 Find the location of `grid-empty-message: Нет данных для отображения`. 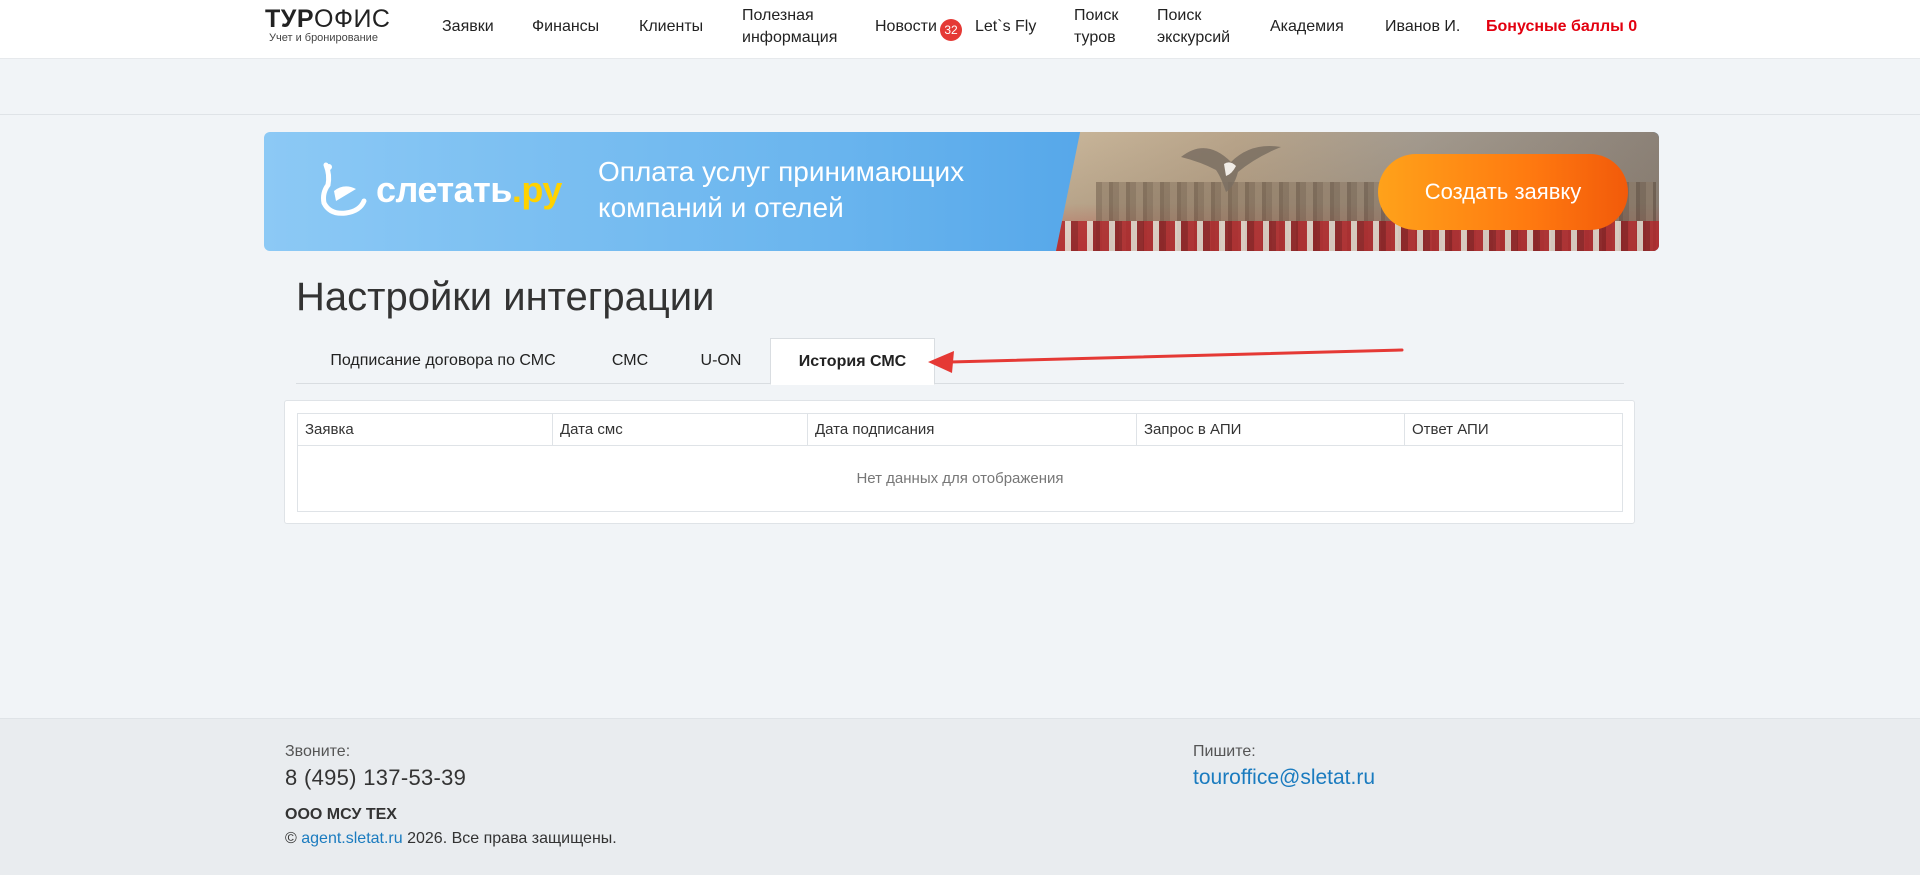

grid-empty-message: Нет данных для отображения is located at coordinates (960, 478).